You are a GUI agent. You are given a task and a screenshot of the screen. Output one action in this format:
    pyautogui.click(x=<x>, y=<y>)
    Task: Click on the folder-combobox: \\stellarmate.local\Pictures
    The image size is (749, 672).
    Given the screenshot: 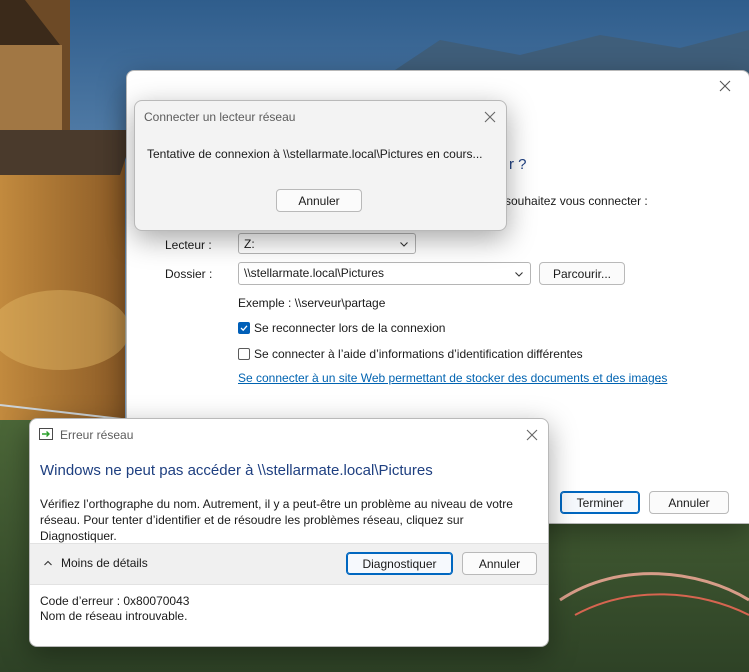 What is the action you would take?
    pyautogui.click(x=384, y=273)
    